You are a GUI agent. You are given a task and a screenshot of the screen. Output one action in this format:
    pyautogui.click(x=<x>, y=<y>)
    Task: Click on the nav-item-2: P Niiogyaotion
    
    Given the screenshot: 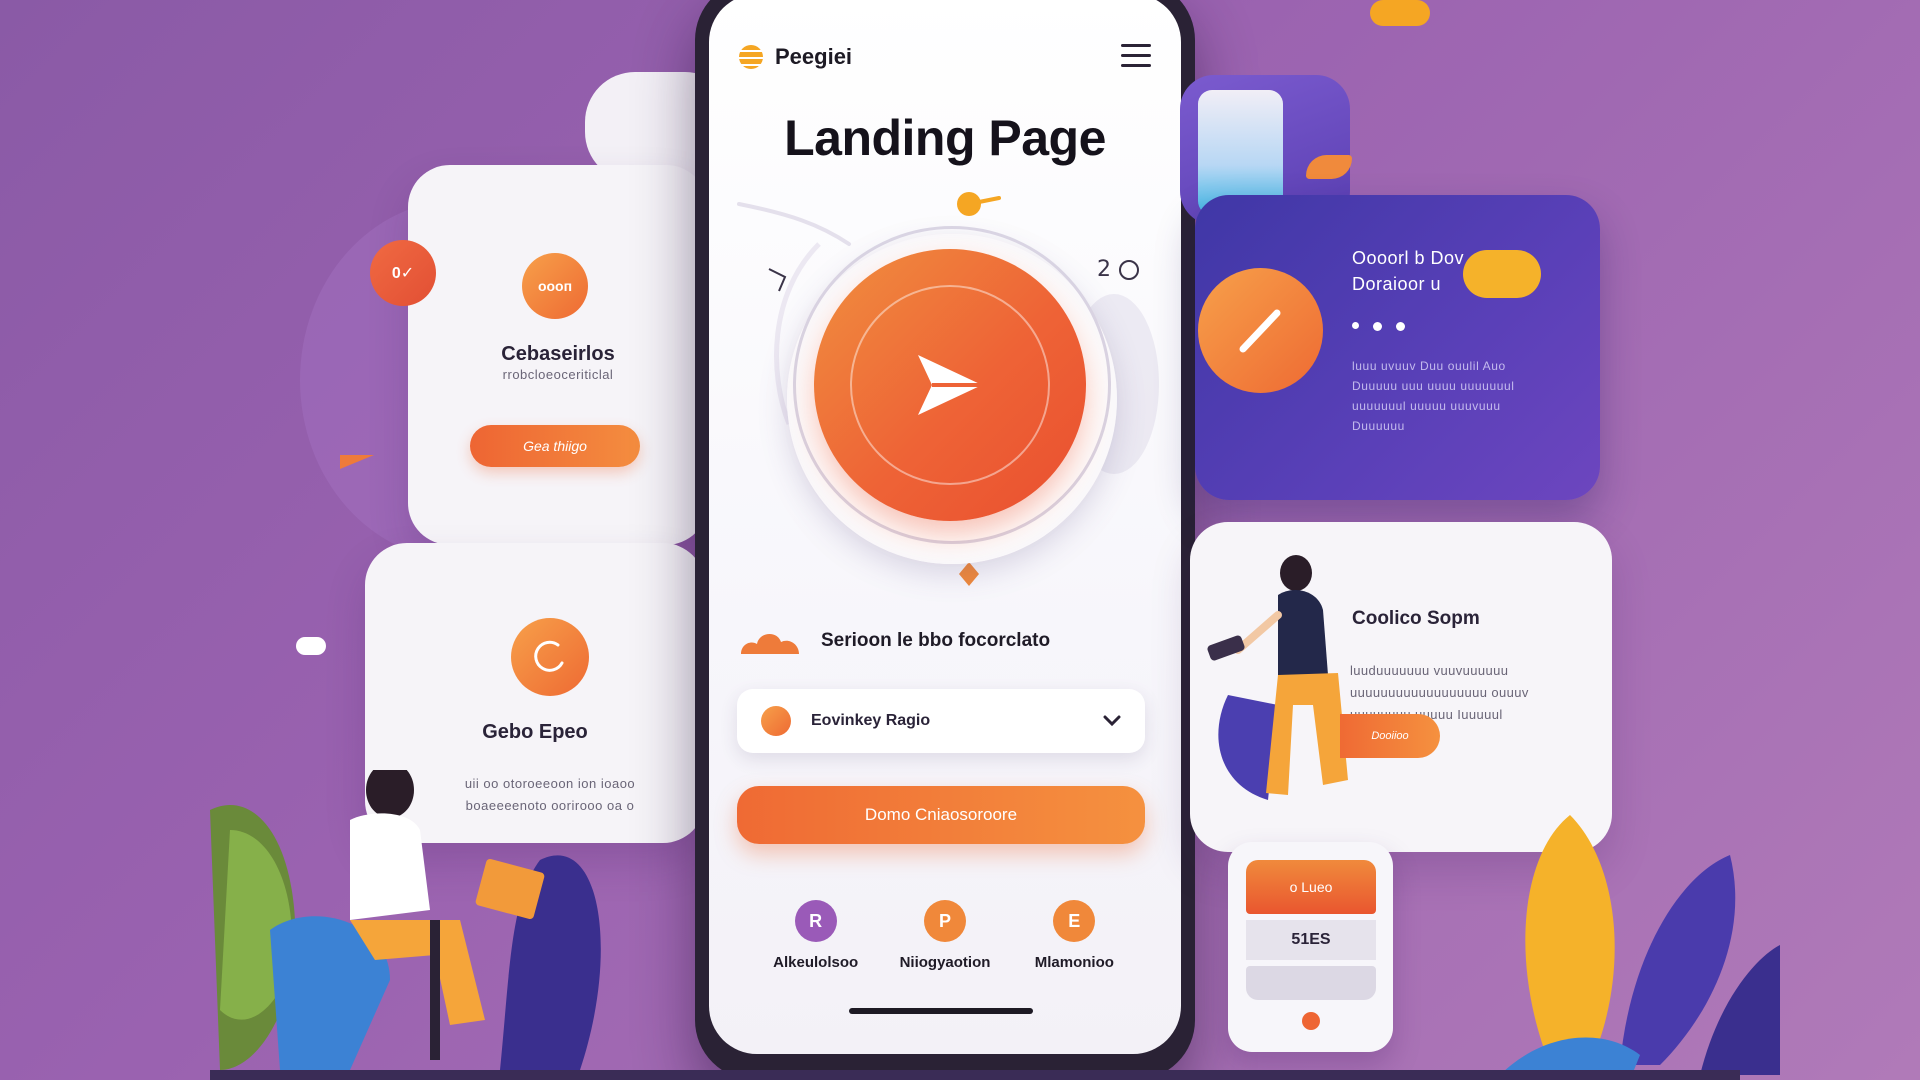 What is the action you would take?
    pyautogui.click(x=944, y=935)
    